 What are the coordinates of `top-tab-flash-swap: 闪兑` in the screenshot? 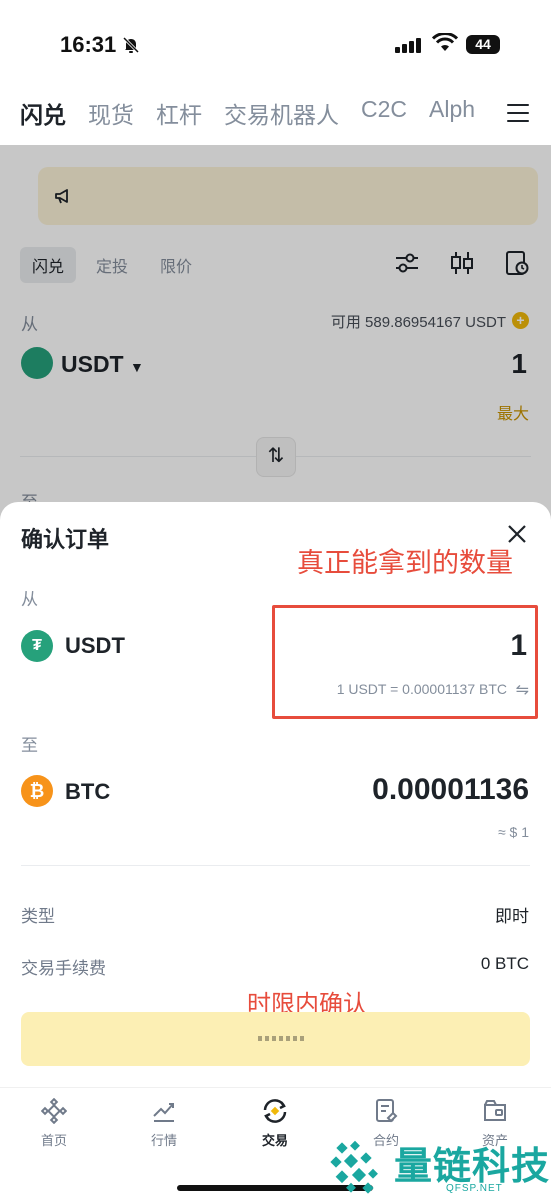 It's located at (43, 116).